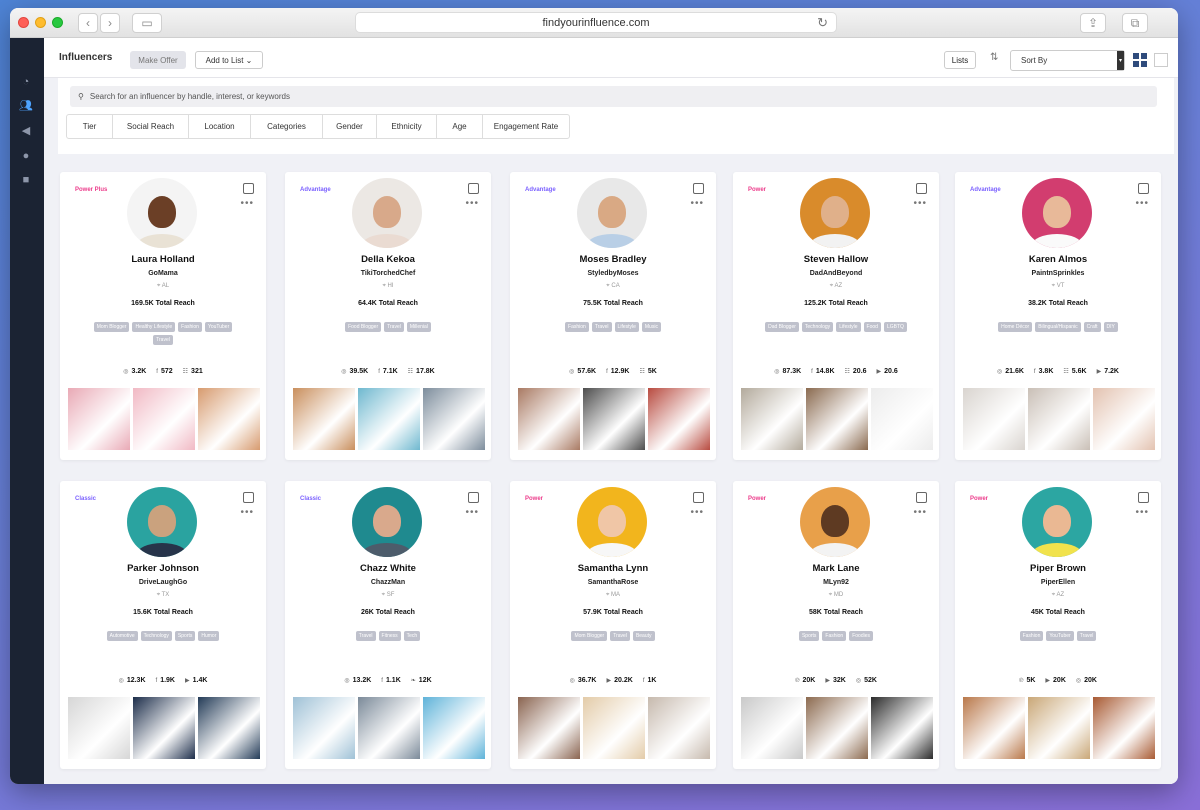 The image size is (1200, 810). Describe the element at coordinates (960, 60) in the screenshot. I see `lists-button: Lists` at that location.